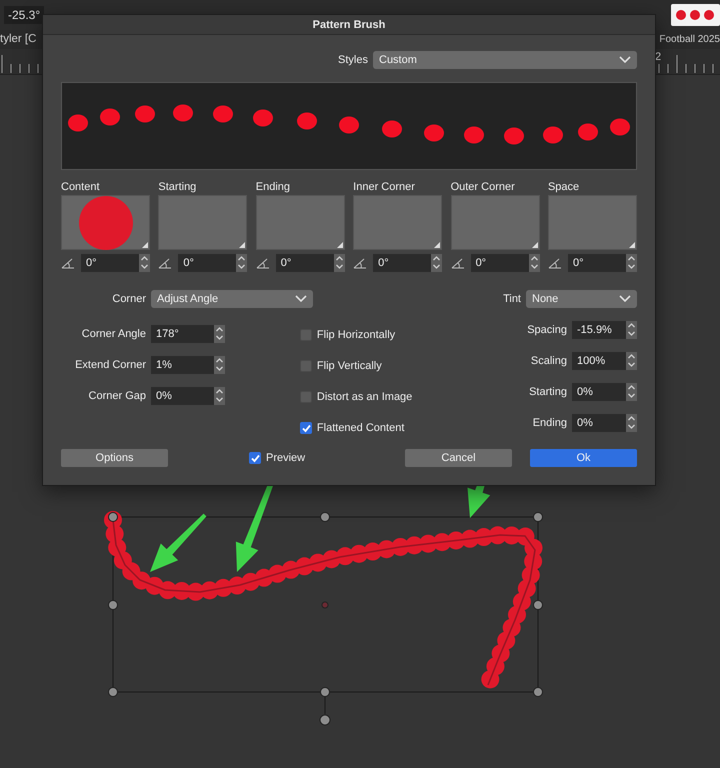  I want to click on checkbox-label: Flip Horizontally, so click(356, 335).